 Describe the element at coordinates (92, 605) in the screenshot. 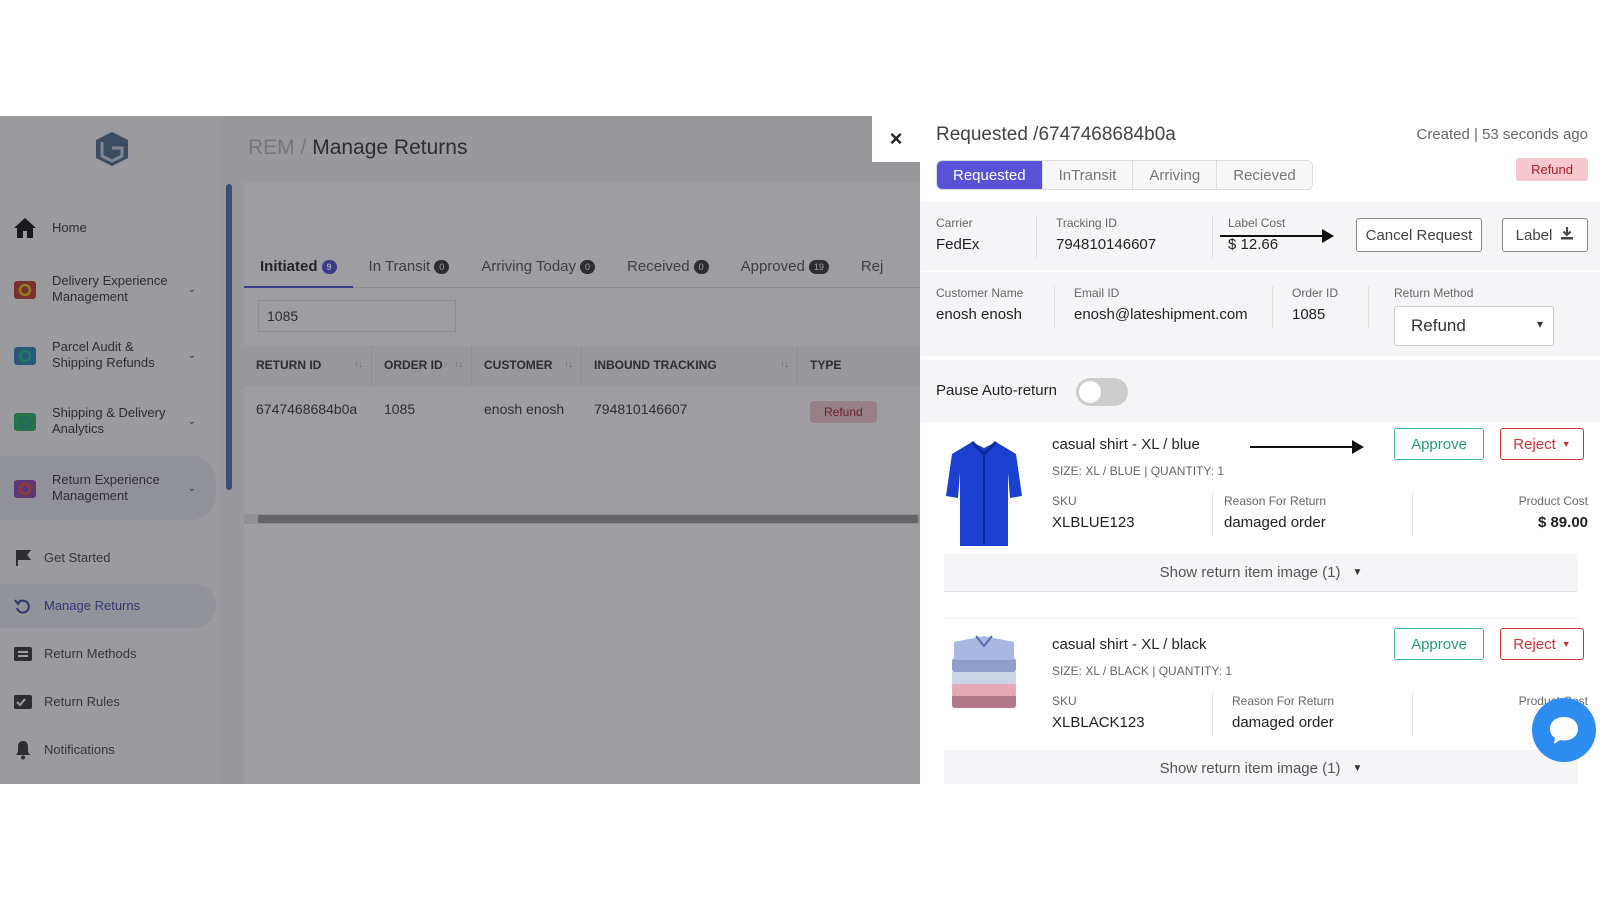

I see `sidebar-item-label: Manage Returns` at that location.